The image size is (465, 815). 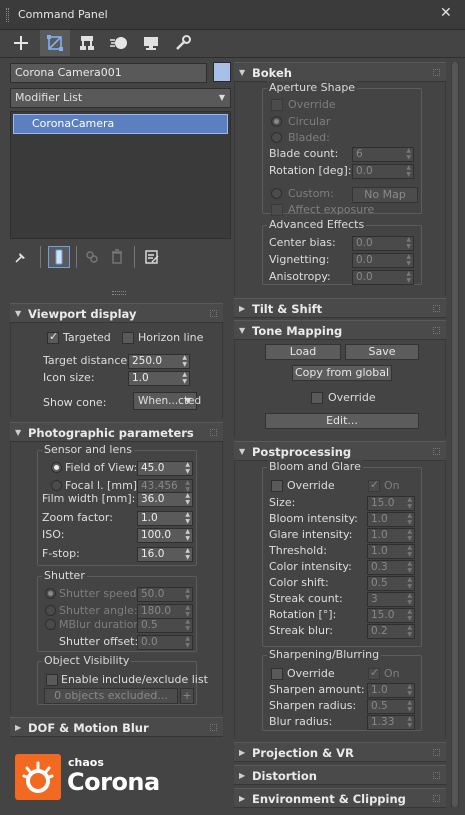 I want to click on pin-stack-icon, so click(x=21, y=258).